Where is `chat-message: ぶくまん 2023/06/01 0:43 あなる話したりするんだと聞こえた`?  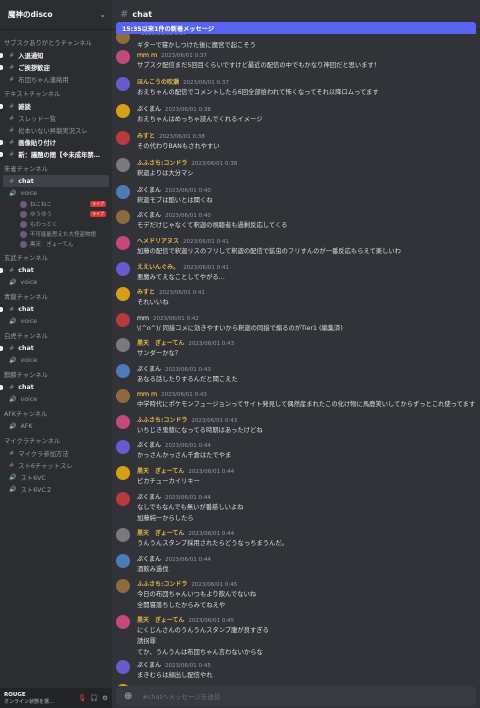 chat-message: ぶくまん 2023/06/01 0:43 あなる話したりするんだと聞こえた is located at coordinates (296, 375).